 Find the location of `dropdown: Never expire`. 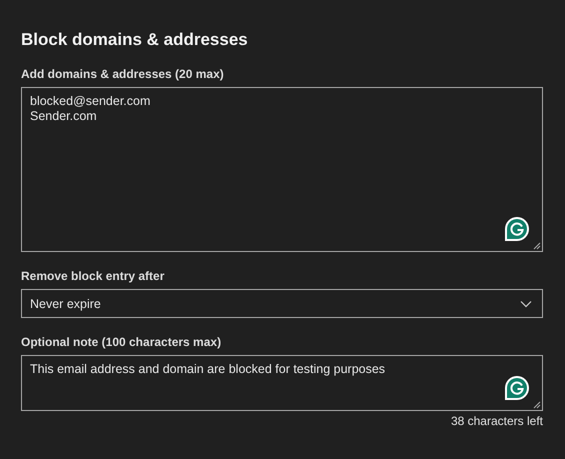

dropdown: Never expire is located at coordinates (282, 303).